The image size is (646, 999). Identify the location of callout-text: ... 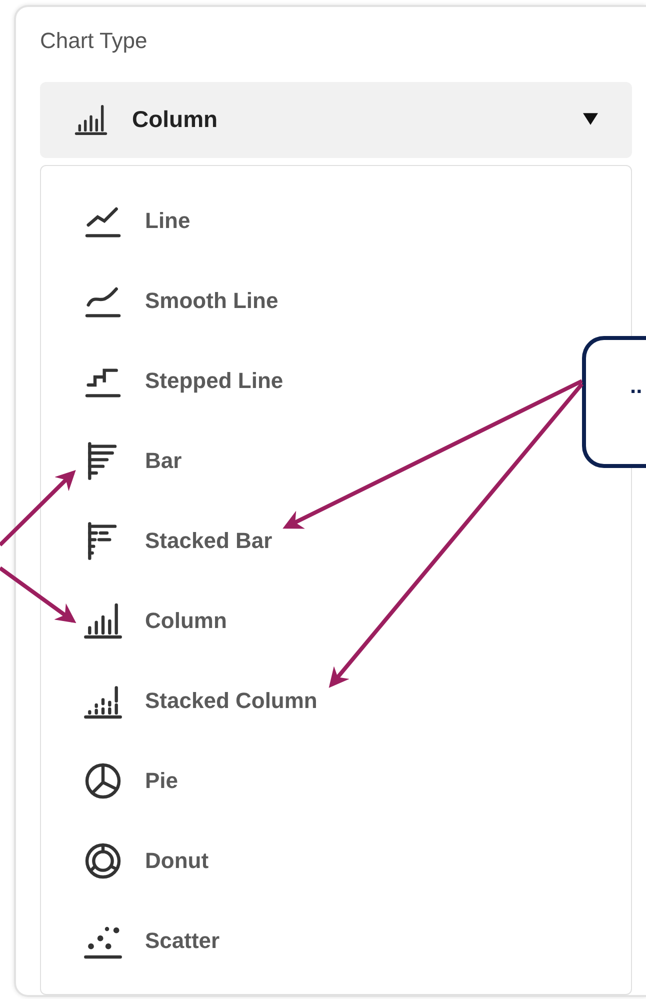
(636, 386).